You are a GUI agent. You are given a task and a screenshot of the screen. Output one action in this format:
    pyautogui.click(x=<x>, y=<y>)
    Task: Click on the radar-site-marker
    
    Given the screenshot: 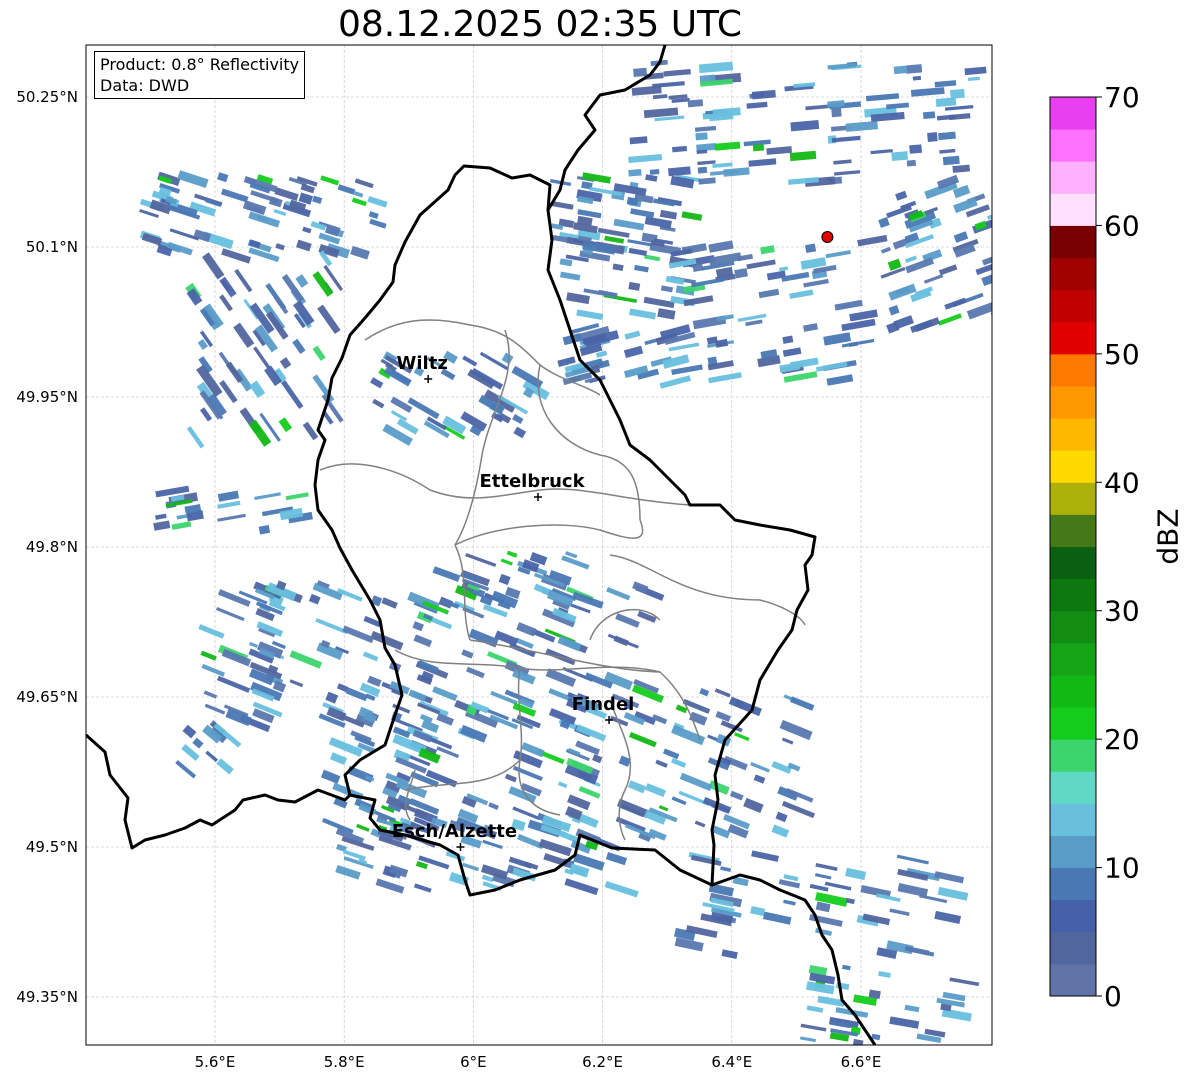 What is the action you would take?
    pyautogui.click(x=827, y=237)
    